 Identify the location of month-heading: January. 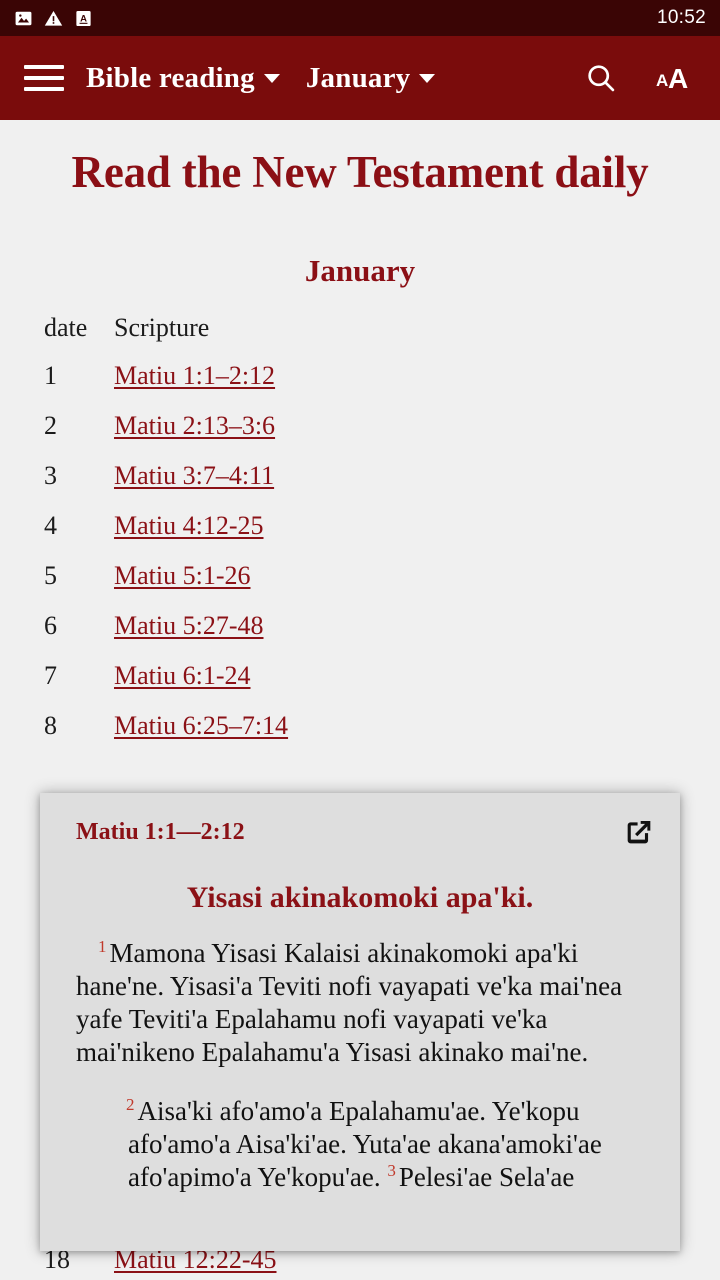
(360, 271).